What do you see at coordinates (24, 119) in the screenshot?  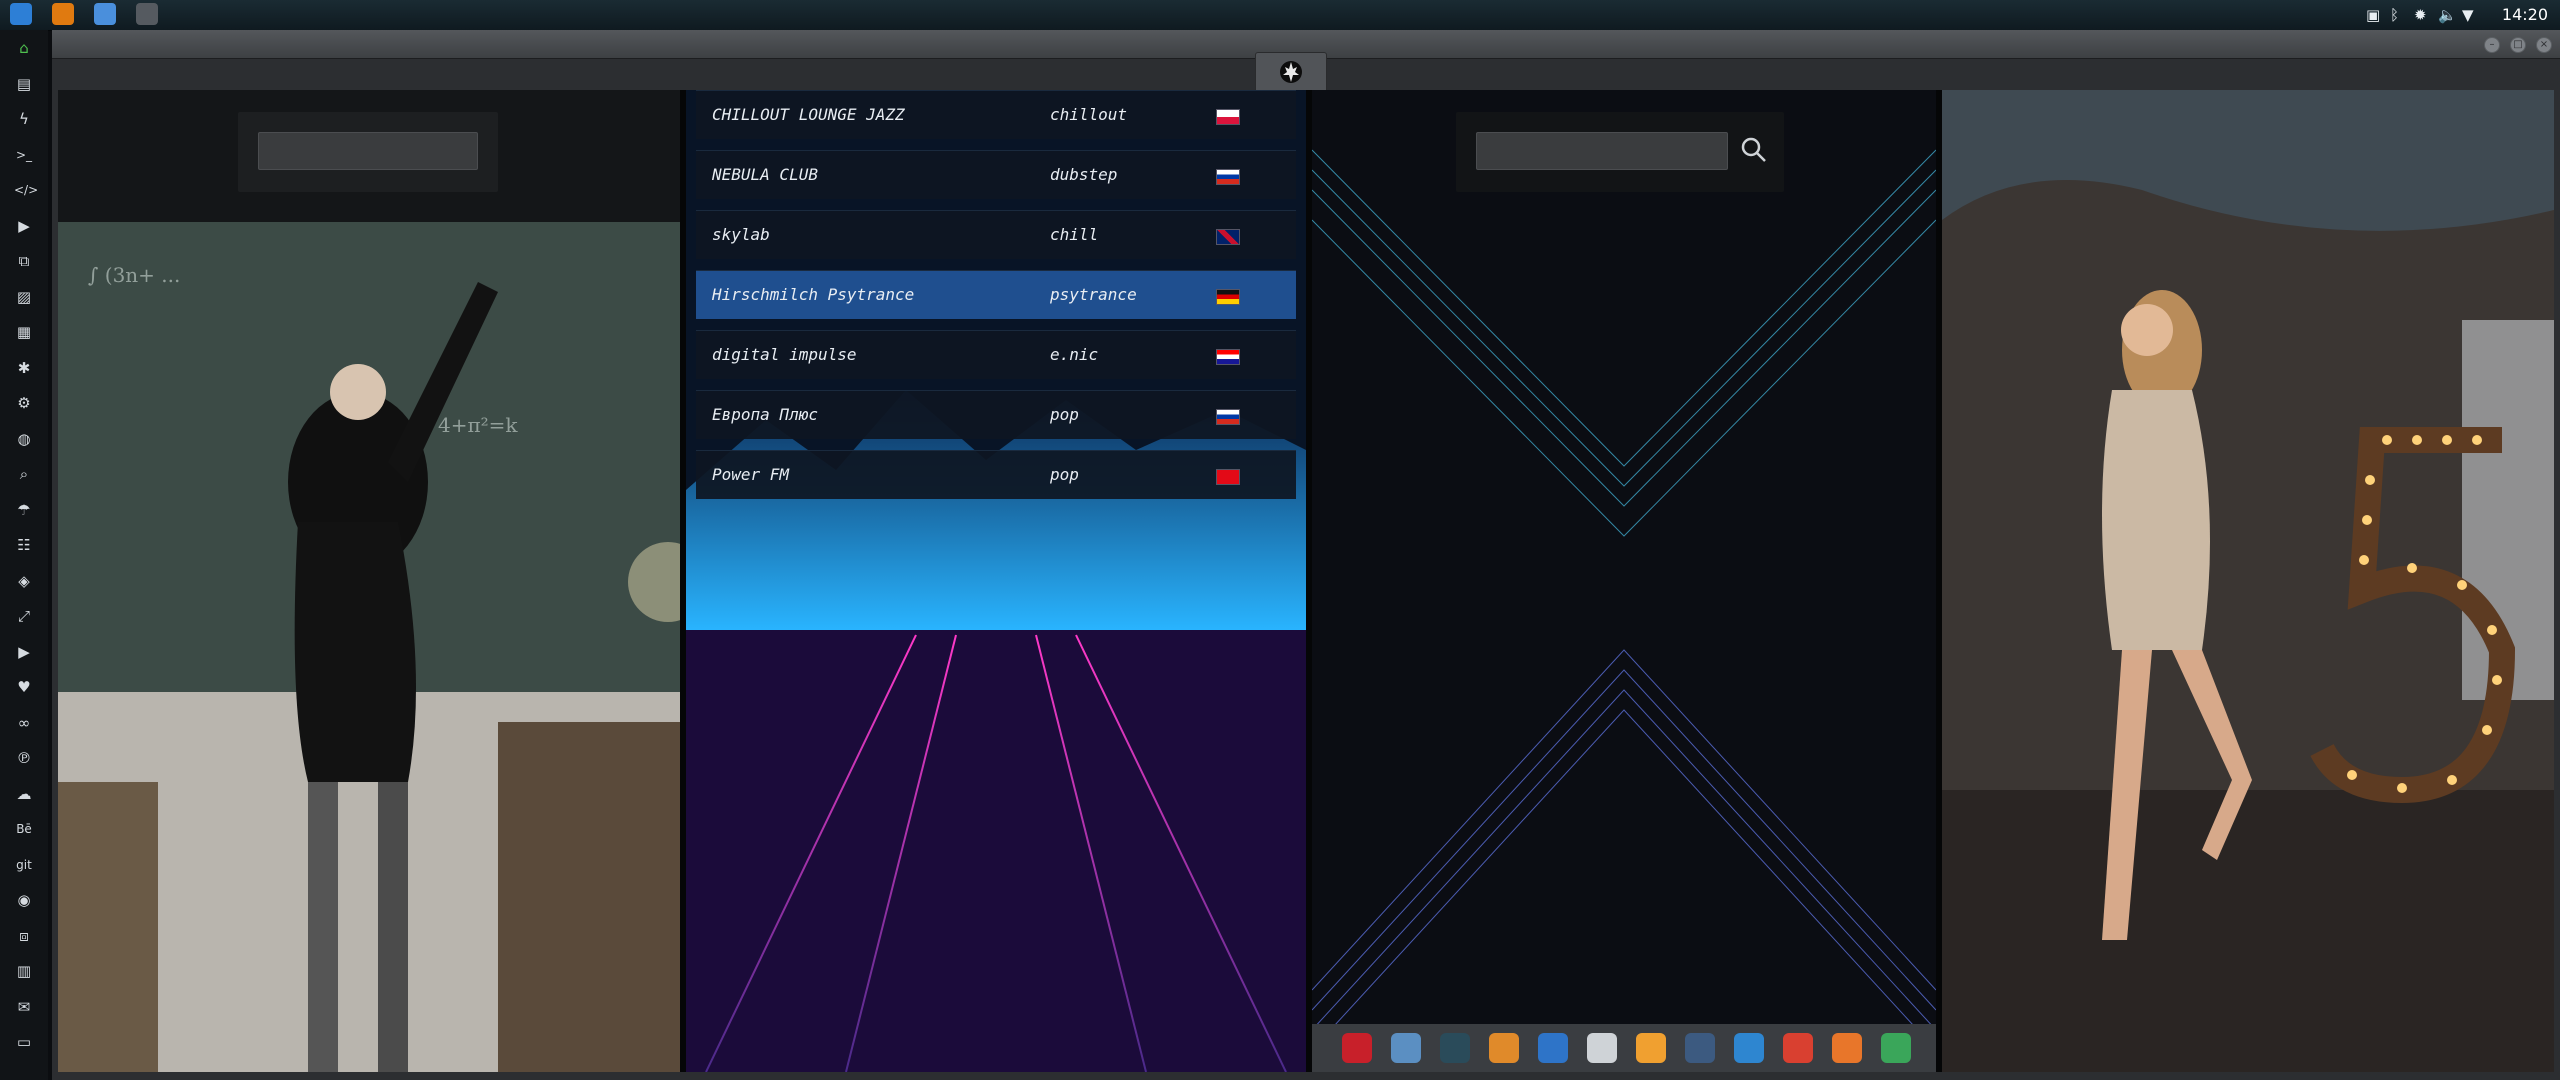 I see `lightning-icon: ϟ` at bounding box center [24, 119].